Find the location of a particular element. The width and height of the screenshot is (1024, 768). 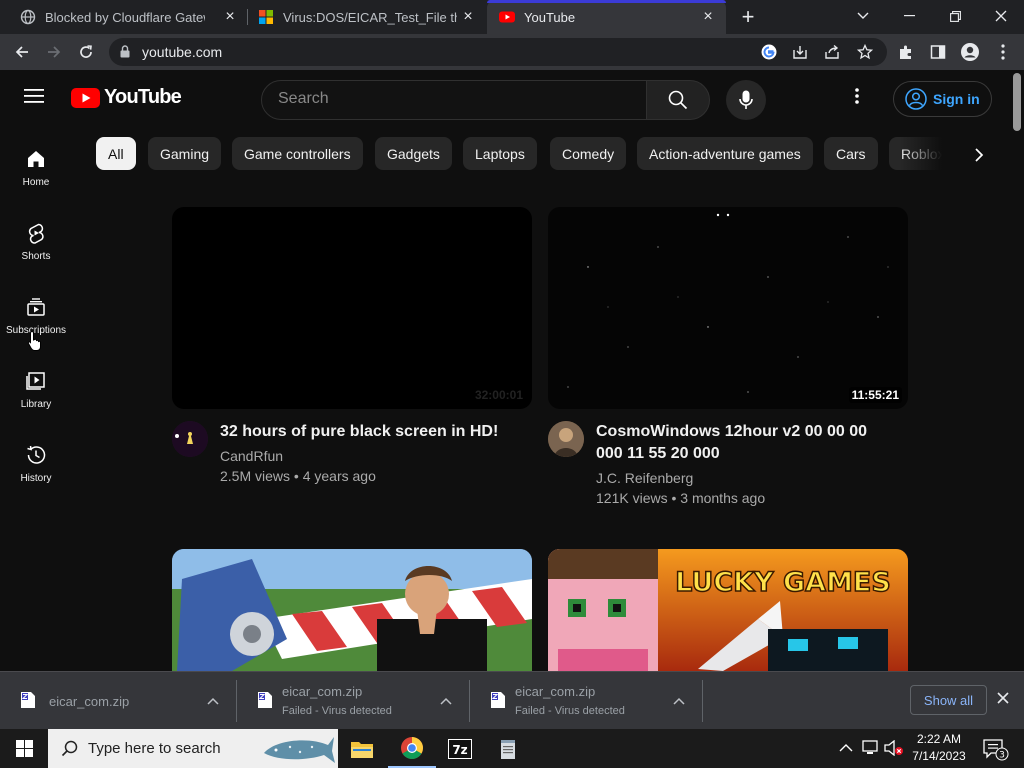

clock-date: 7/14/2023 is located at coordinates (939, 756).